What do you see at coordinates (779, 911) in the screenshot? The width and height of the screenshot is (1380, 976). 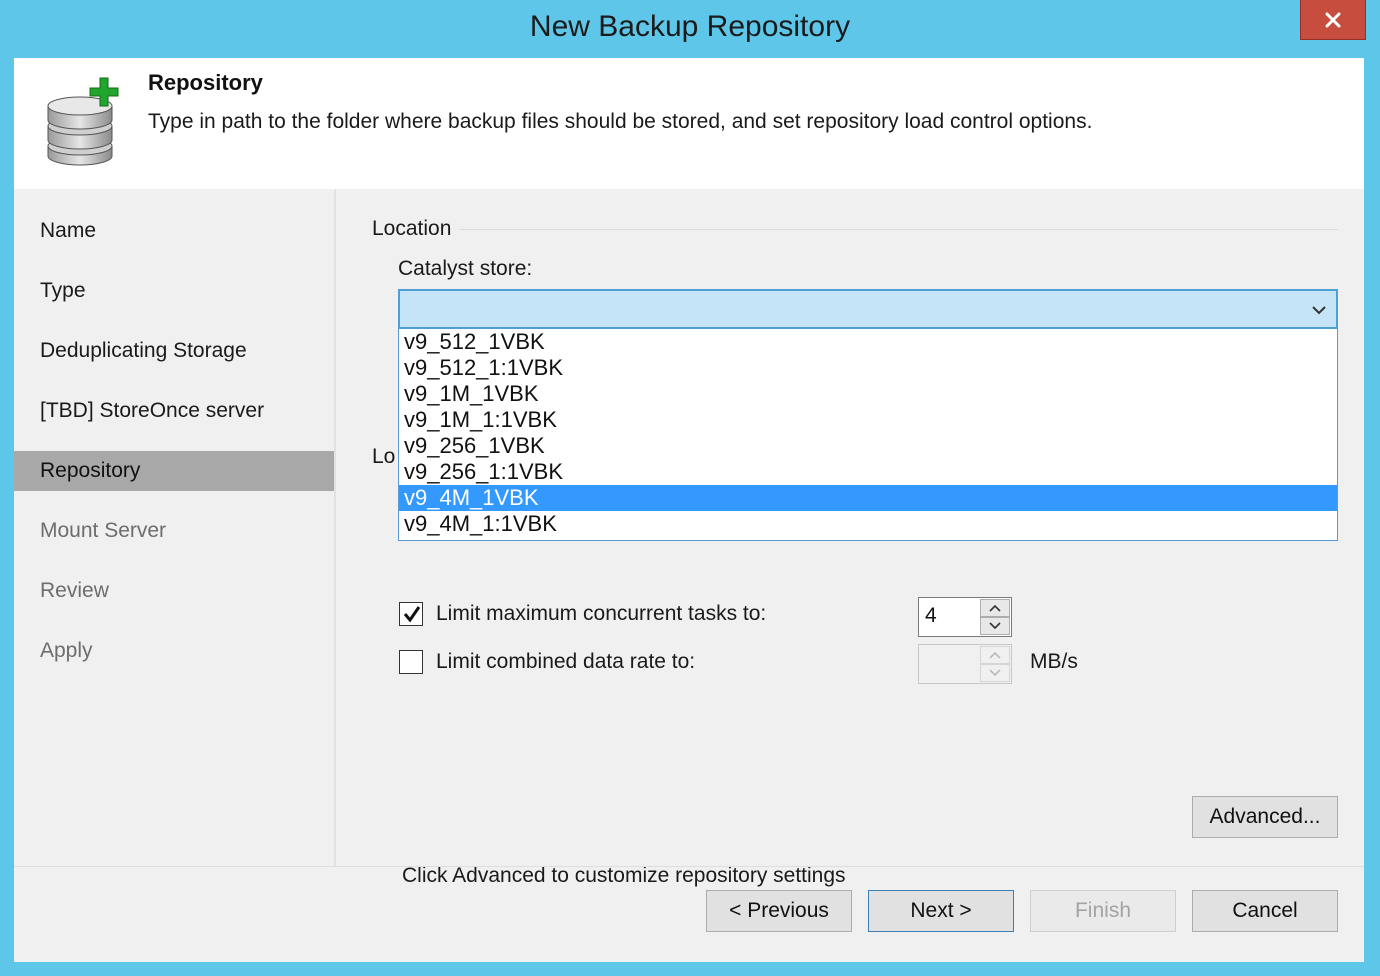 I see `previous-button: < Previous` at bounding box center [779, 911].